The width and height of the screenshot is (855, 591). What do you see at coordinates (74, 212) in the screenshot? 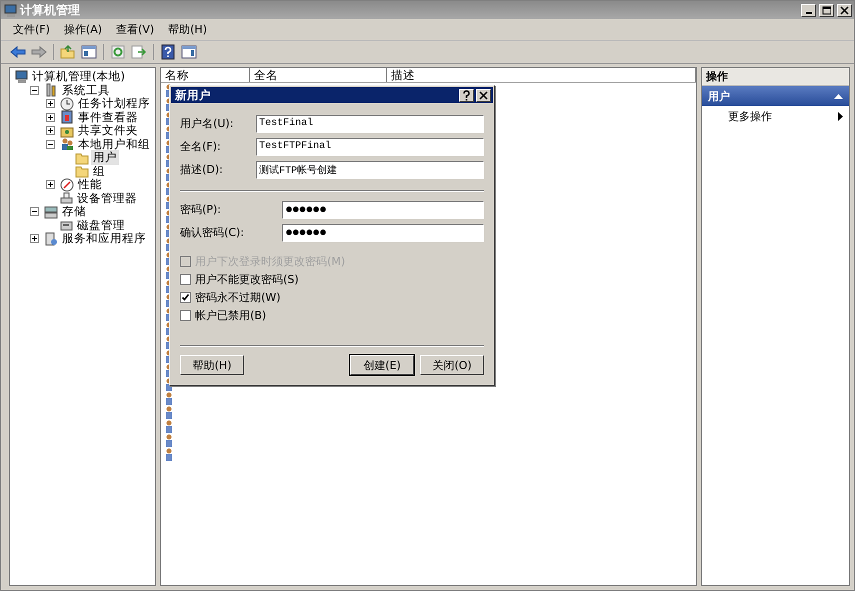
I see `tree-item: 存储` at bounding box center [74, 212].